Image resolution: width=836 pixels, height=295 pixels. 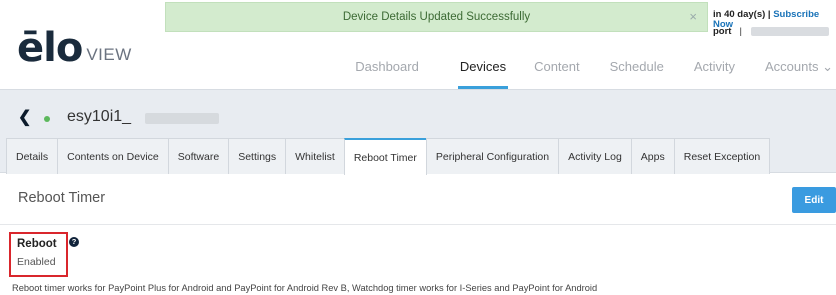 What do you see at coordinates (637, 73) in the screenshot?
I see `nav-schedule: Schedule` at bounding box center [637, 73].